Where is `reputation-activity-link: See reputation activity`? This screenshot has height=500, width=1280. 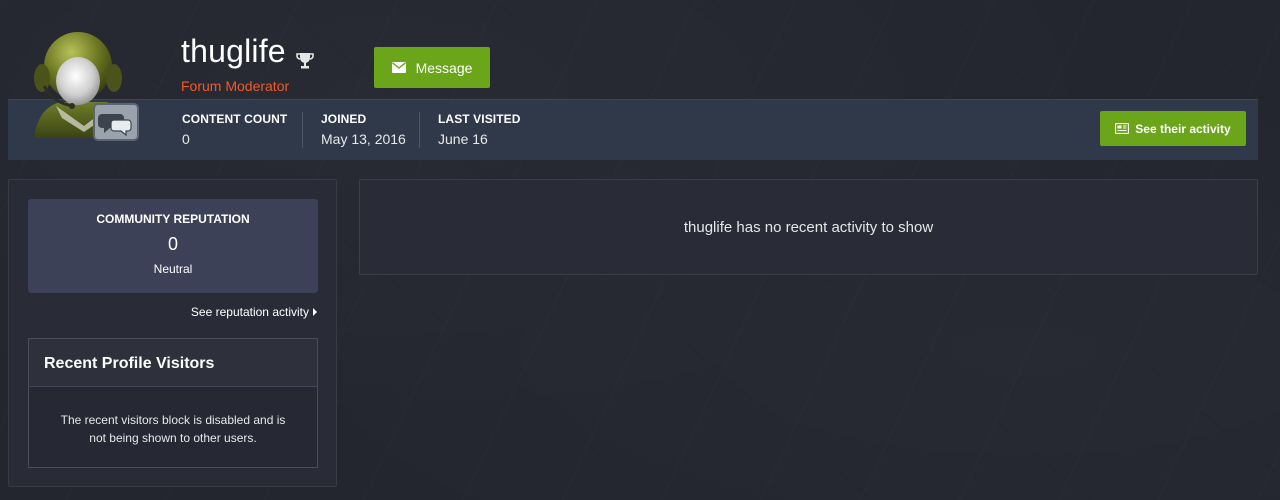 reputation-activity-link: See reputation activity is located at coordinates (254, 312).